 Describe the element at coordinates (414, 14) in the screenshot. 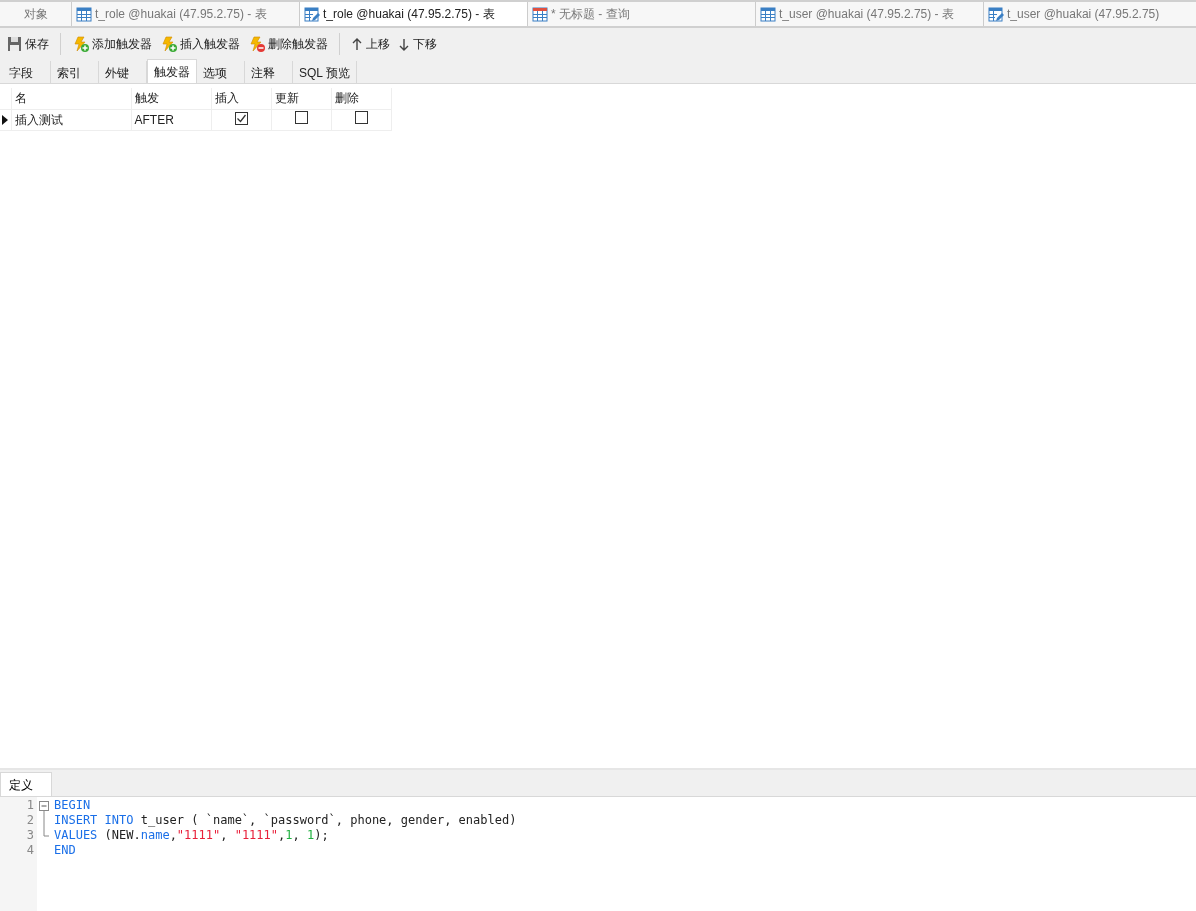

I see `document-tab: t_role @huakai (47.95.2.75) - 表` at that location.